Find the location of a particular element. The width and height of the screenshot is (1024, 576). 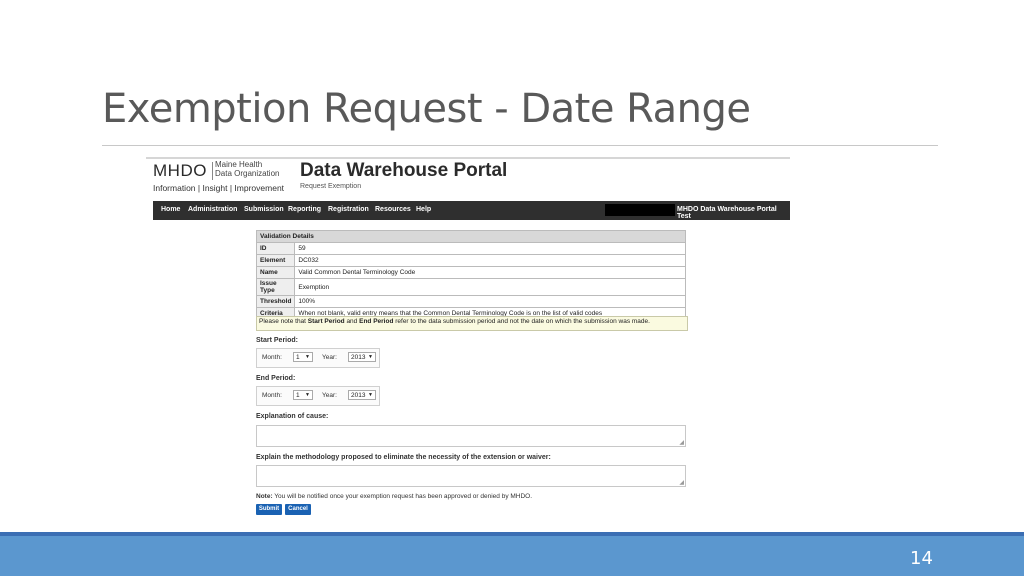

end-month-value: 1 is located at coordinates (298, 395).